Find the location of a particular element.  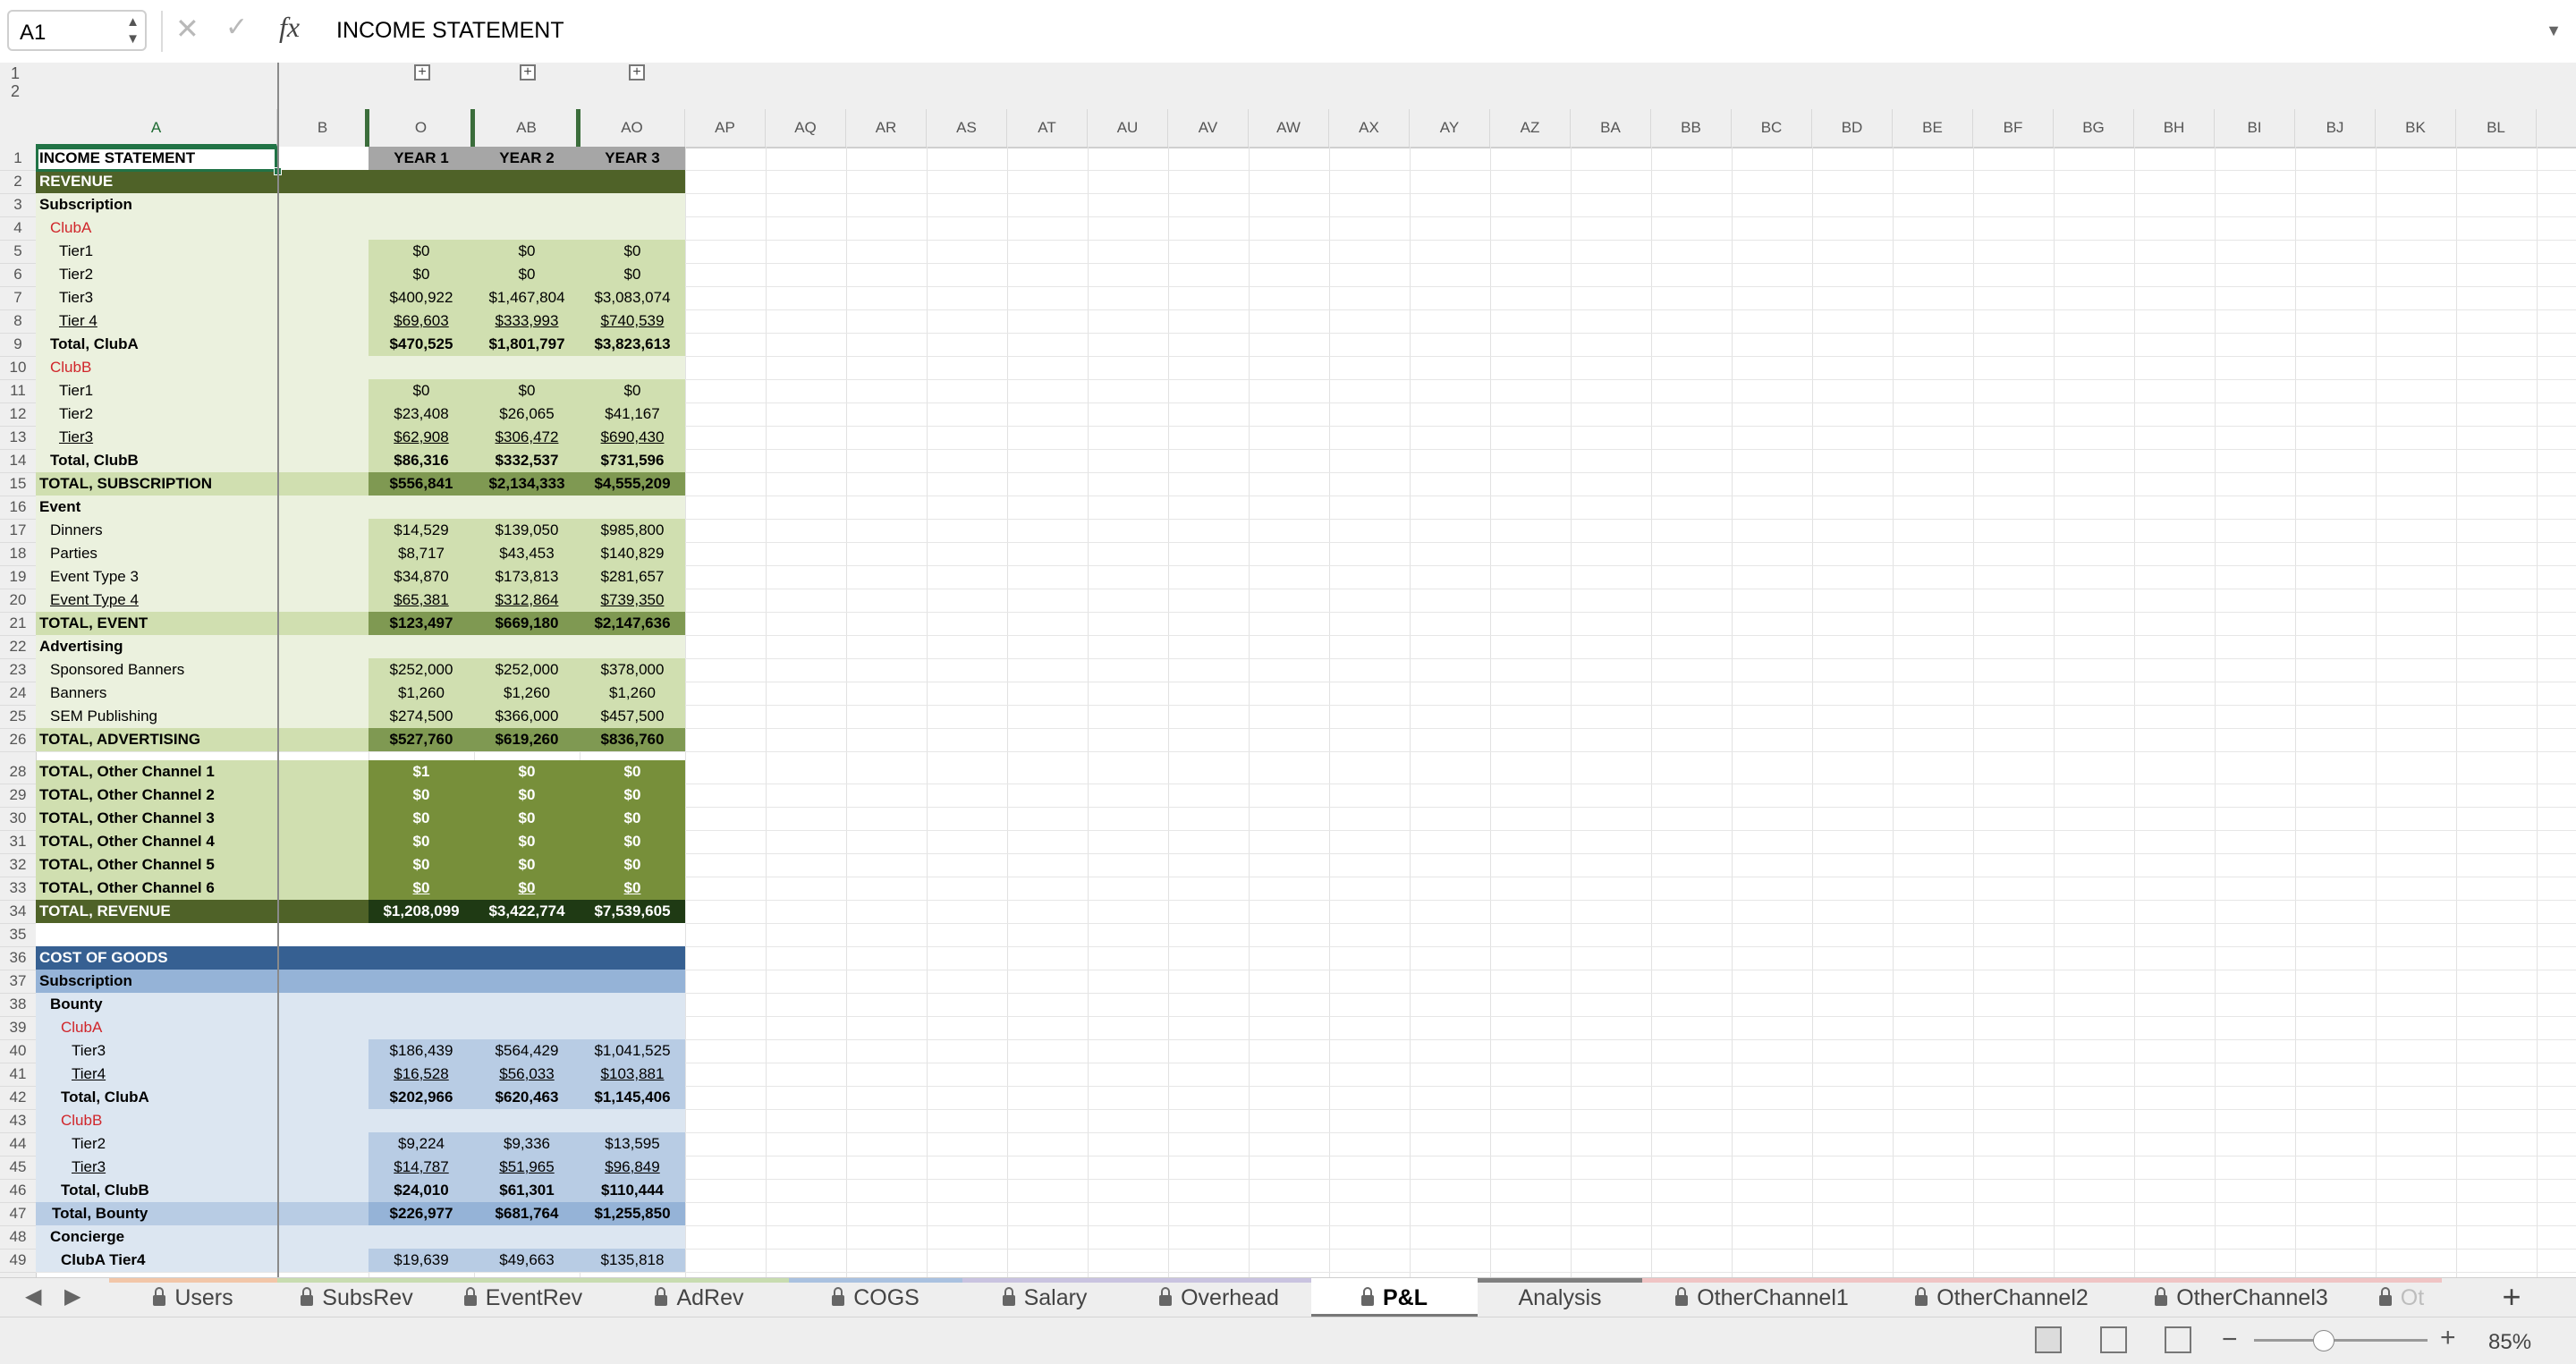

column-header-av: AV is located at coordinates (1208, 128).